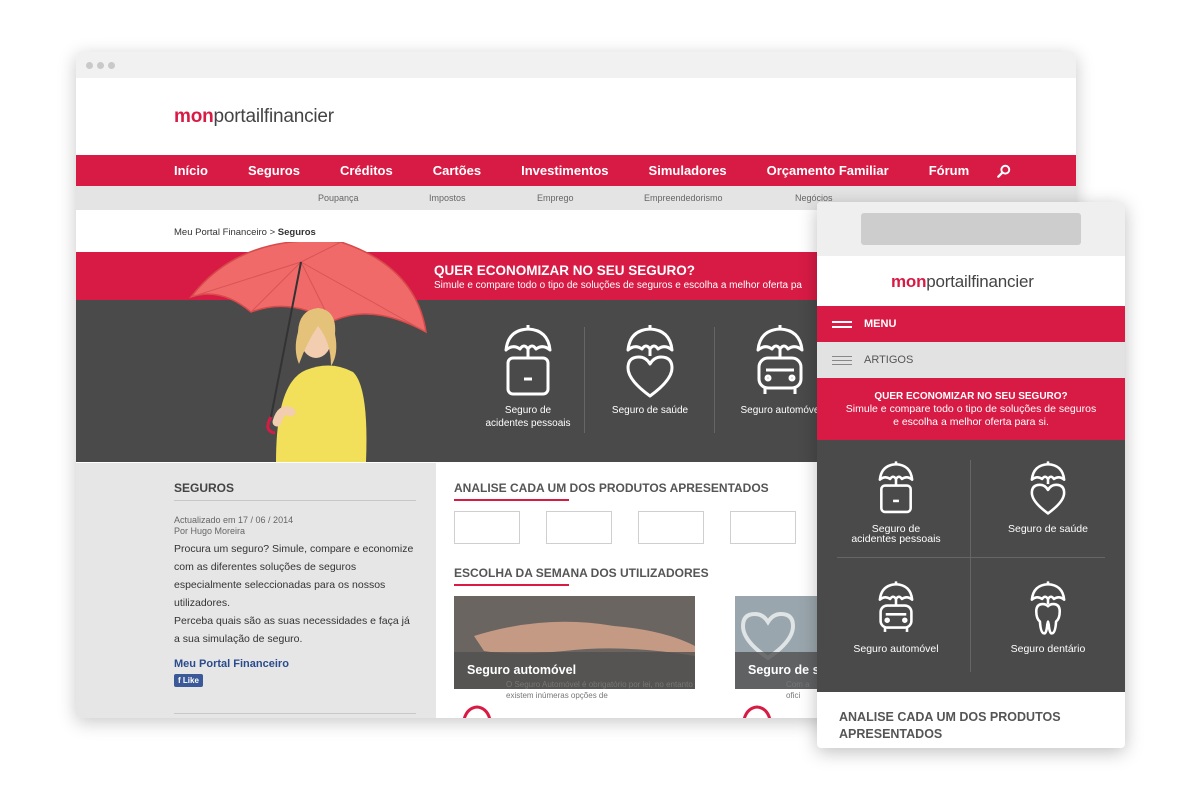  What do you see at coordinates (1004, 171) in the screenshot?
I see `search-icon` at bounding box center [1004, 171].